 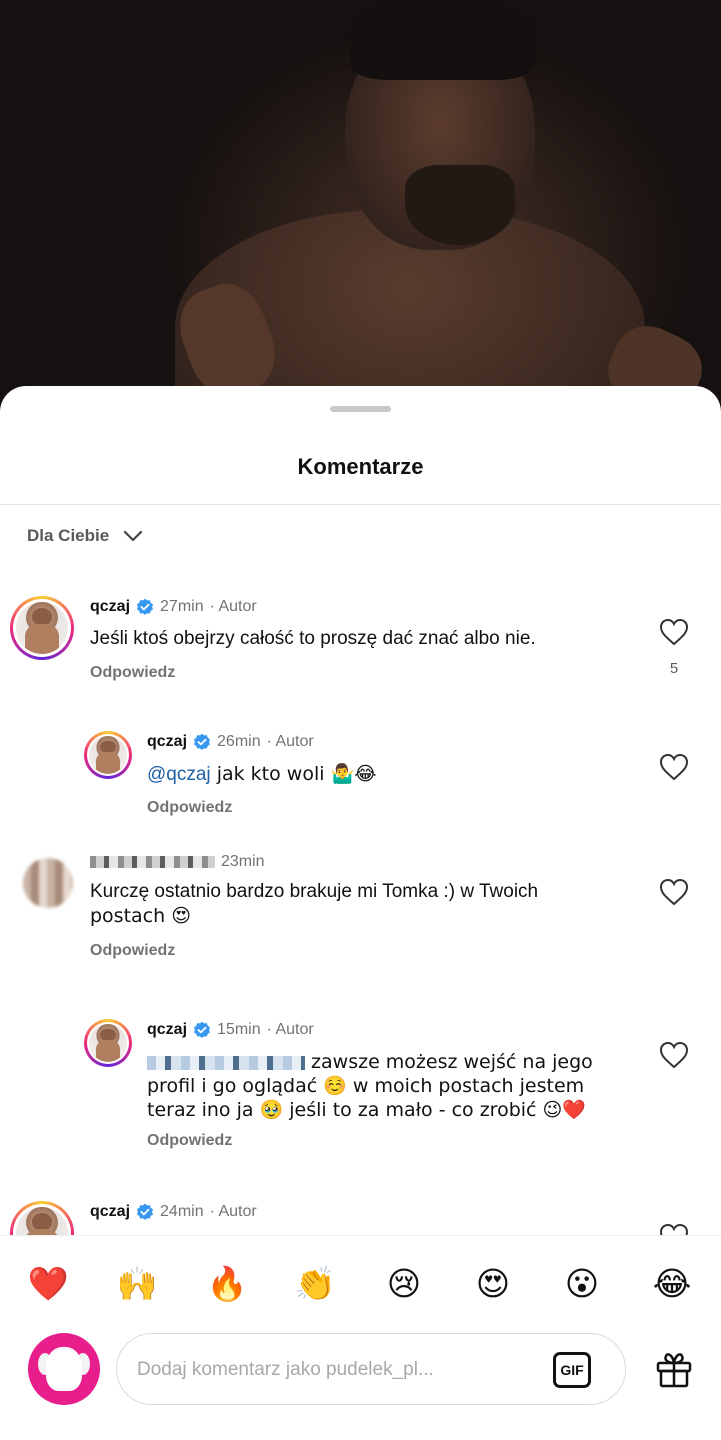 I want to click on laughing-emoji: 😂, so click(x=672, y=1284).